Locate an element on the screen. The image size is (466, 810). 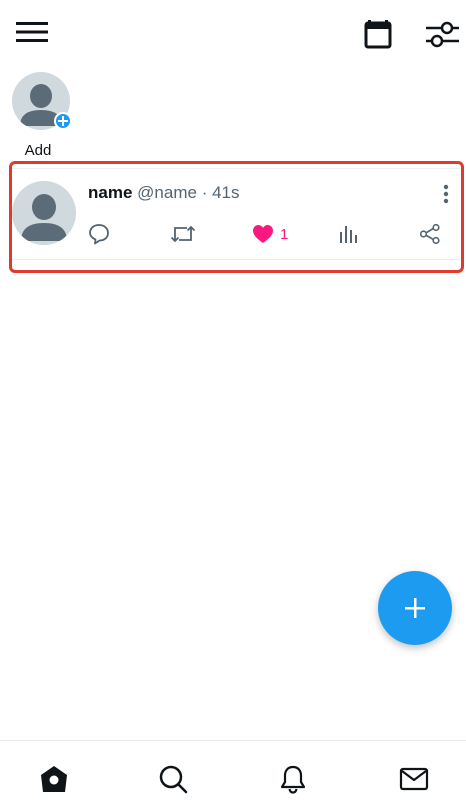
compose-button is located at coordinates (415, 608).